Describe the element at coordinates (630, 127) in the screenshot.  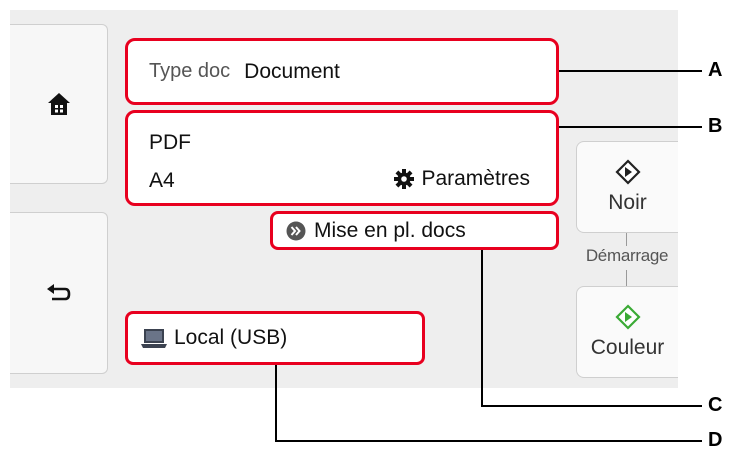
I see `callout-line-b` at that location.